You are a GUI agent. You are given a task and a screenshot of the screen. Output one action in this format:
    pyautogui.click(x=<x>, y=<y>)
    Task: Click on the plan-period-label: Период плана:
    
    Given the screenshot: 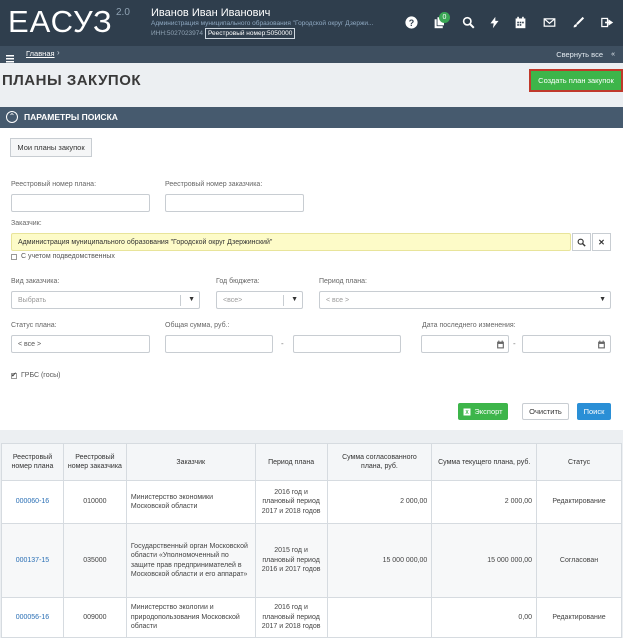 What is the action you would take?
    pyautogui.click(x=343, y=281)
    